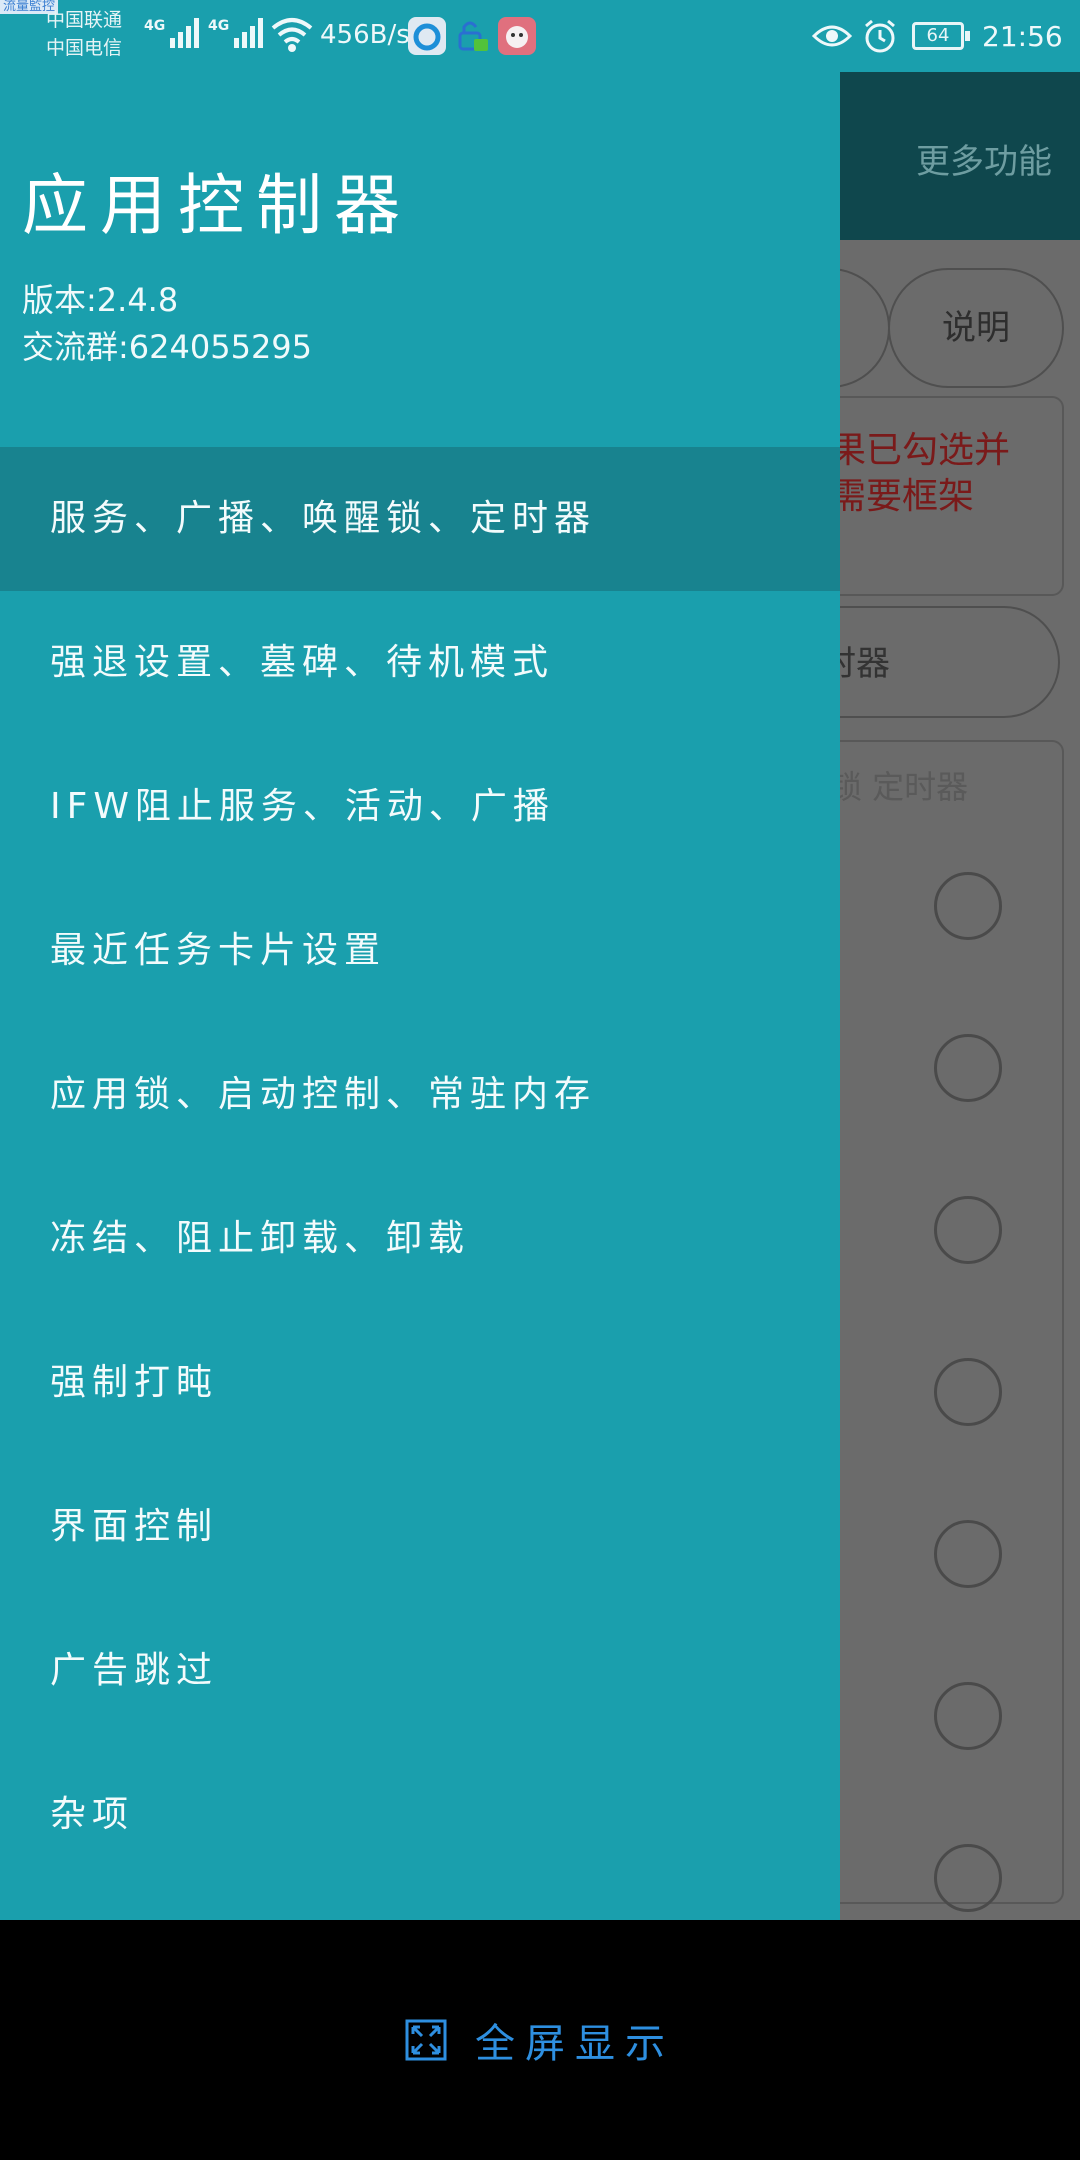  Describe the element at coordinates (427, 36) in the screenshot. I see `qq-browser-icon` at that location.